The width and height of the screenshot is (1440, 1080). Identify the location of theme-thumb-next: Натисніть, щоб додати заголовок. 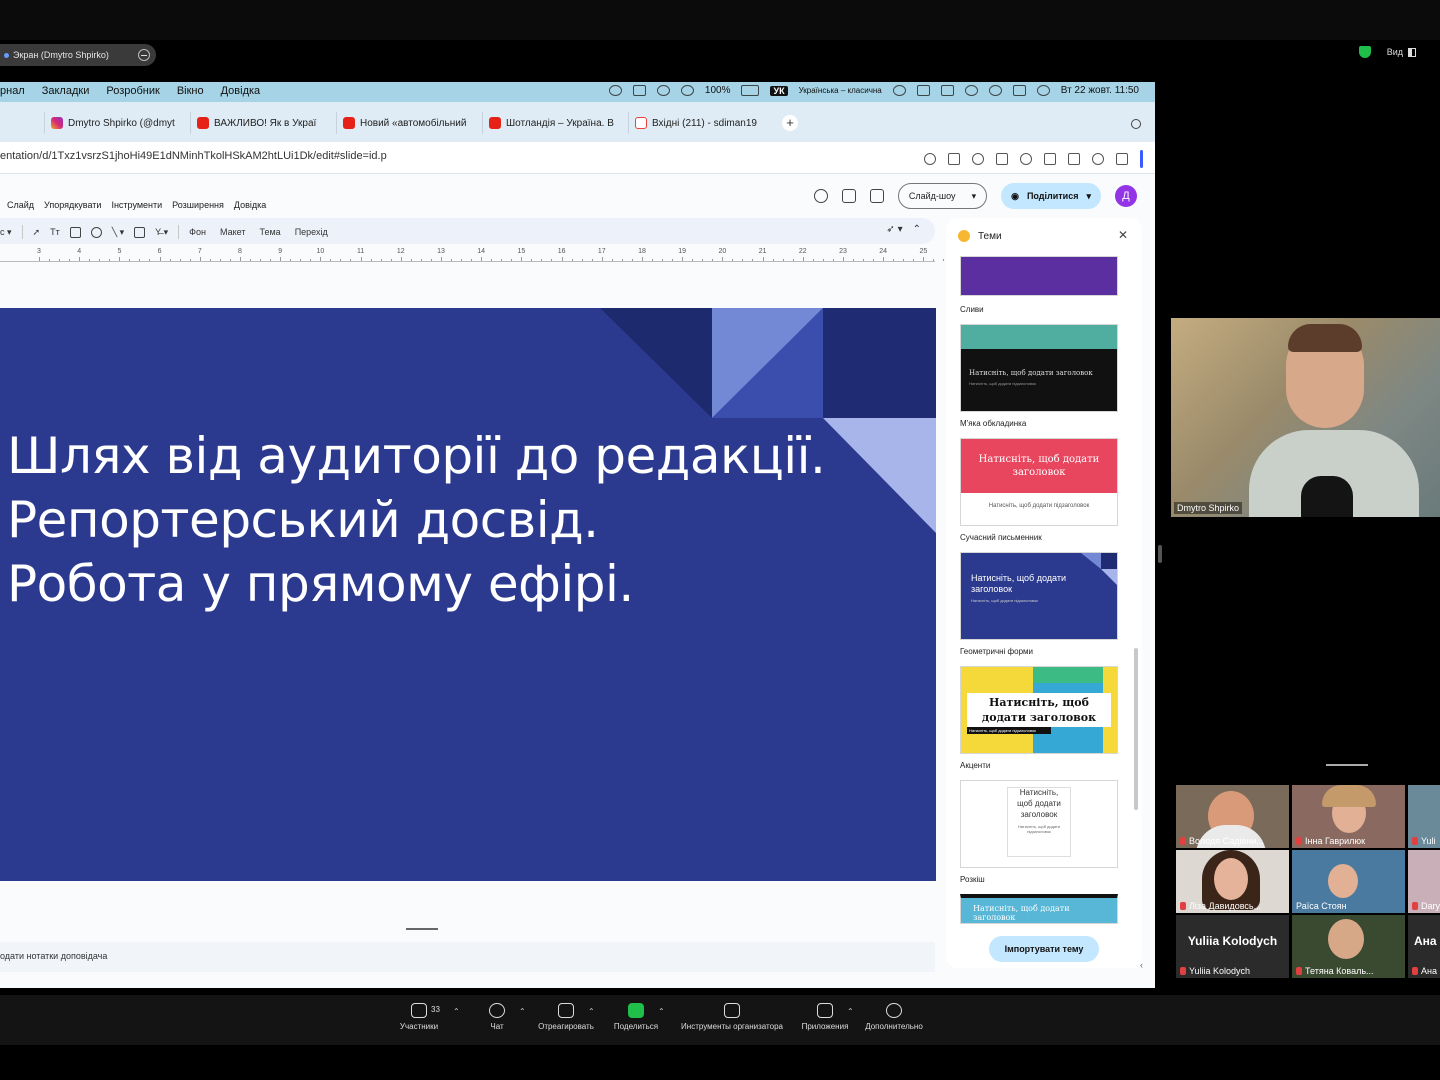
(1039, 909).